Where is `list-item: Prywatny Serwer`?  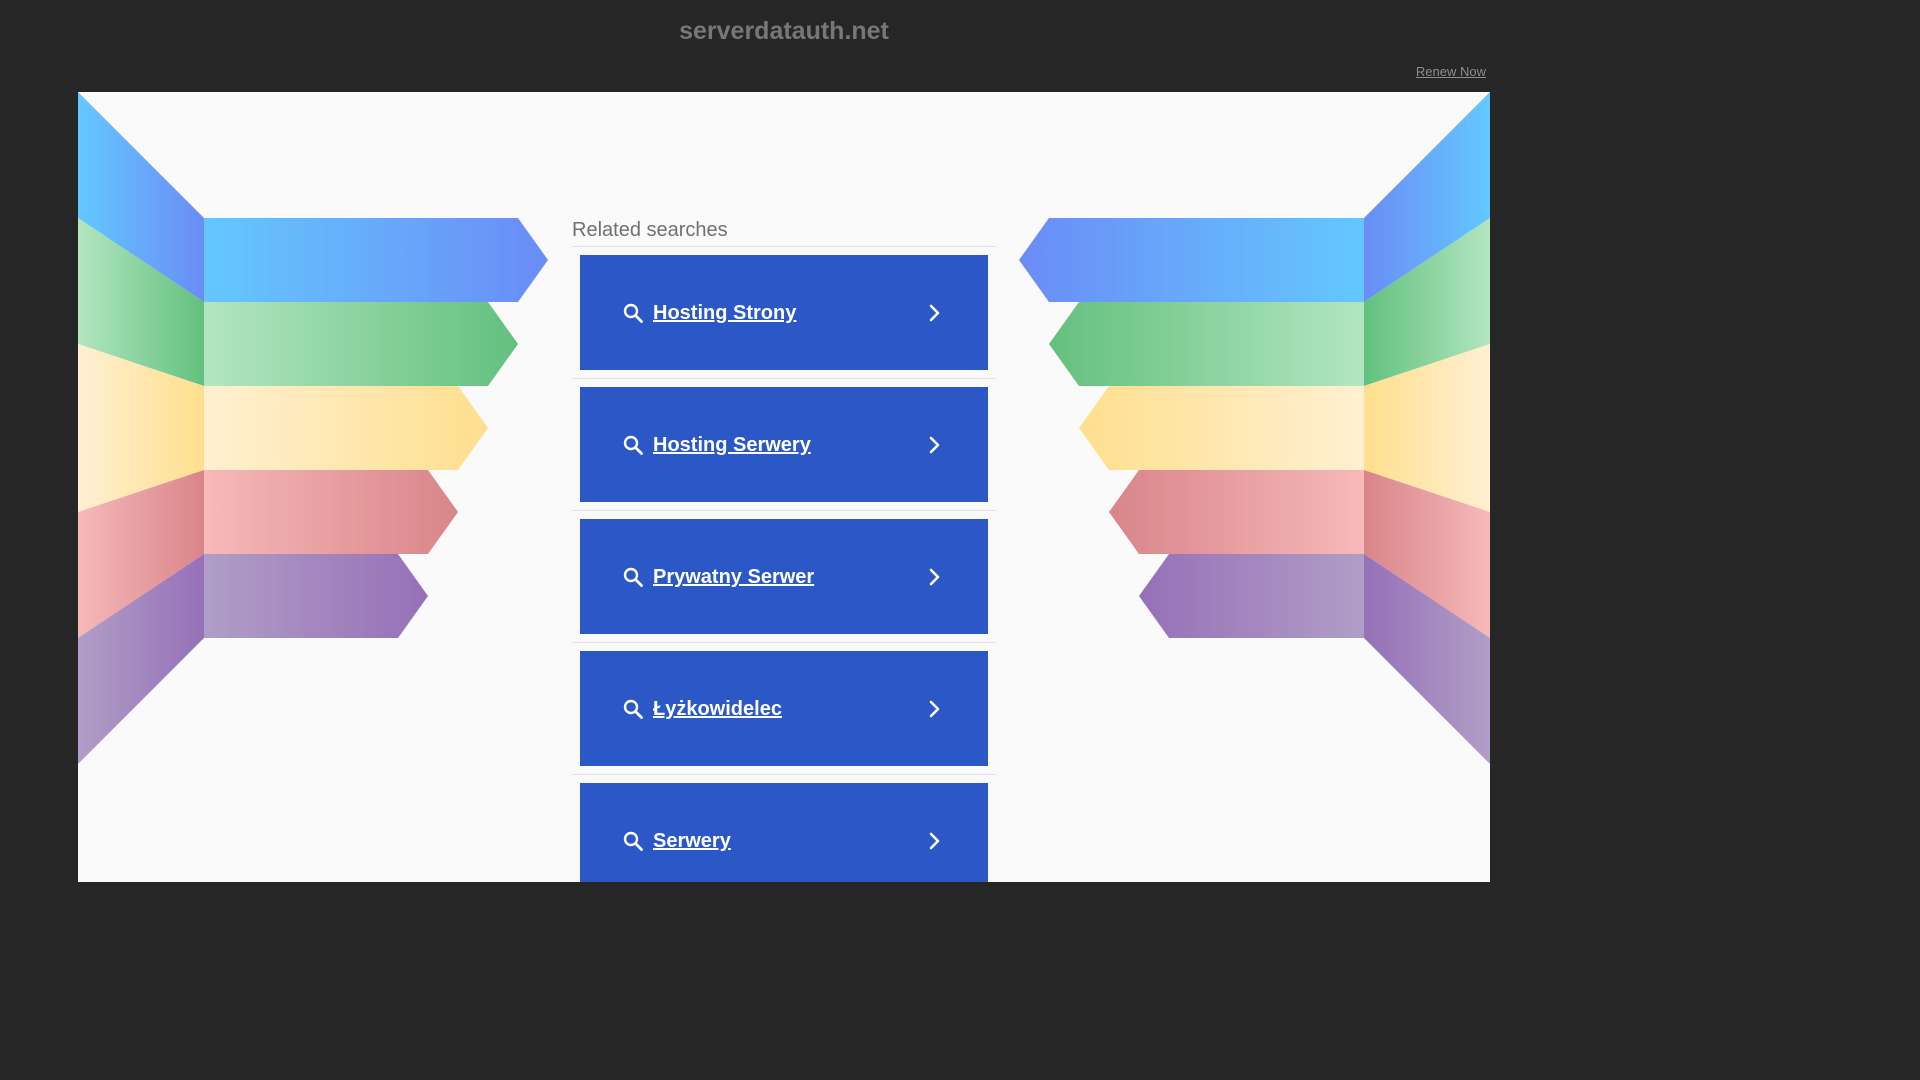
list-item: Prywatny Serwer is located at coordinates (784, 577).